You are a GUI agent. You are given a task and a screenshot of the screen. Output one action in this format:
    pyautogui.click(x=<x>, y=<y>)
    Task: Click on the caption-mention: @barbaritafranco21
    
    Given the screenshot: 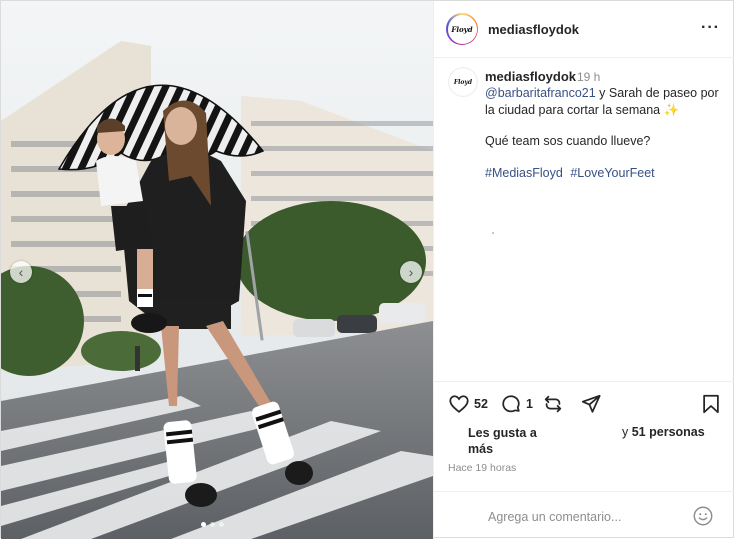 What is the action you would take?
    pyautogui.click(x=540, y=93)
    